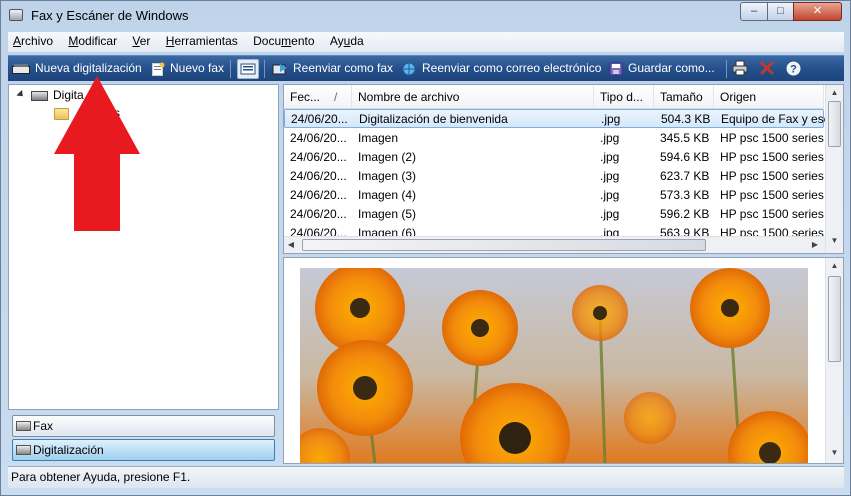 This screenshot has width=851, height=496. What do you see at coordinates (754, 11) in the screenshot?
I see `minimize-button: –` at bounding box center [754, 11].